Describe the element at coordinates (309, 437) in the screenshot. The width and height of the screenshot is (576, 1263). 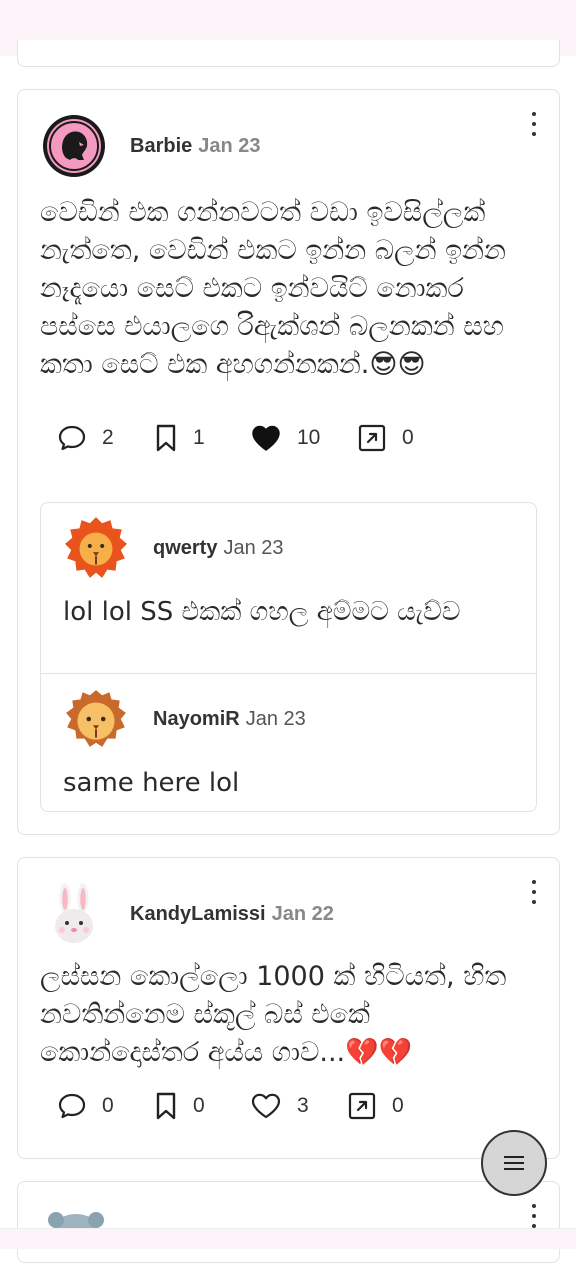
I see `like-count: 10` at that location.